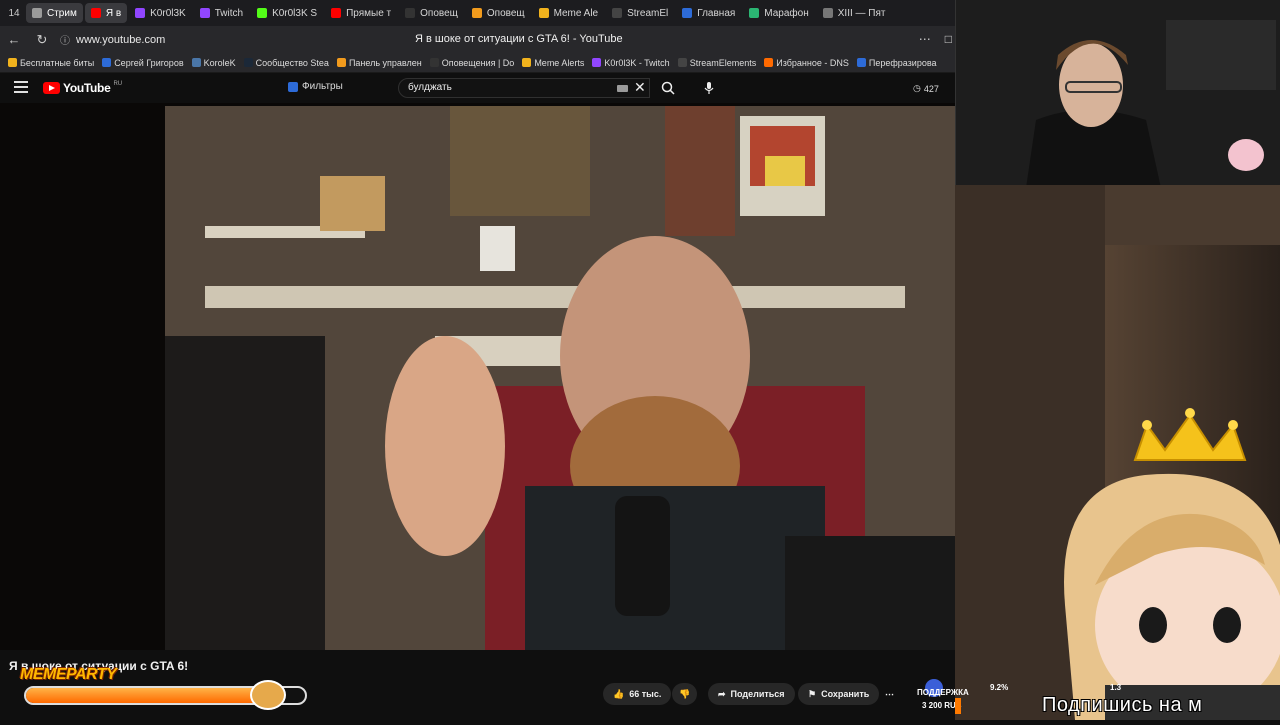  I want to click on bookmark-item: K0r0l3K - Twitch, so click(631, 62).